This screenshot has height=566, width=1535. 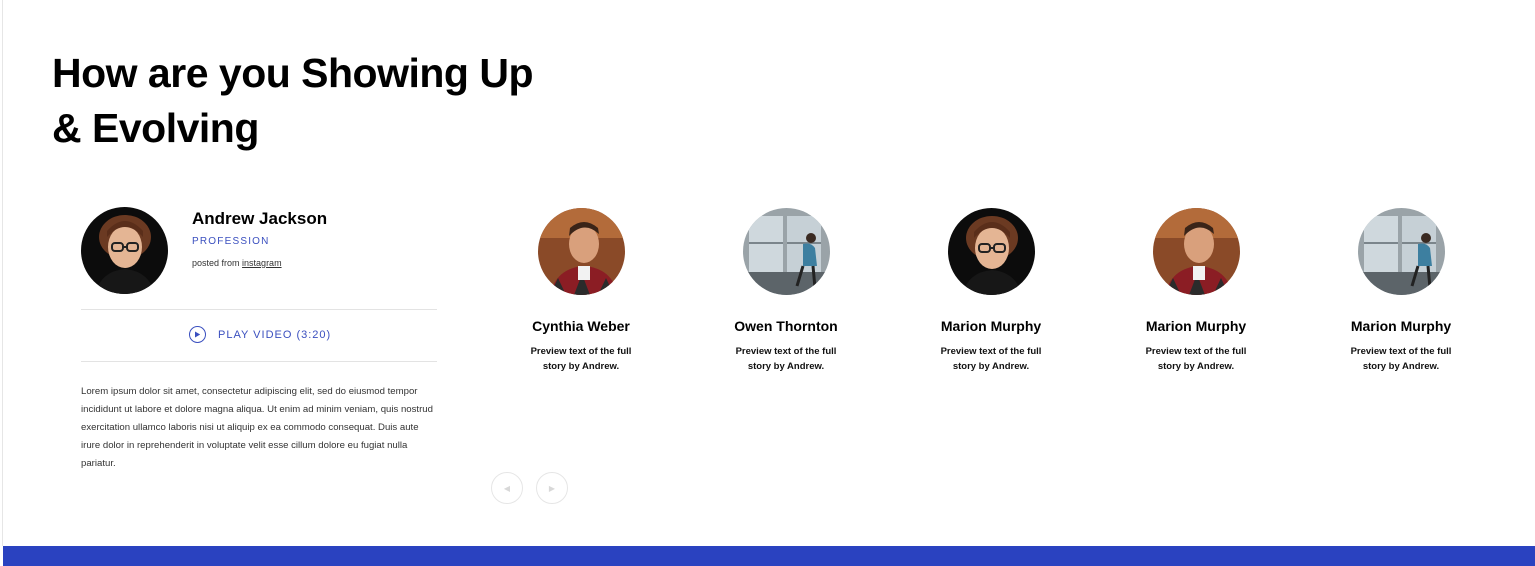 What do you see at coordinates (769, 556) in the screenshot?
I see `footer-color-bar` at bounding box center [769, 556].